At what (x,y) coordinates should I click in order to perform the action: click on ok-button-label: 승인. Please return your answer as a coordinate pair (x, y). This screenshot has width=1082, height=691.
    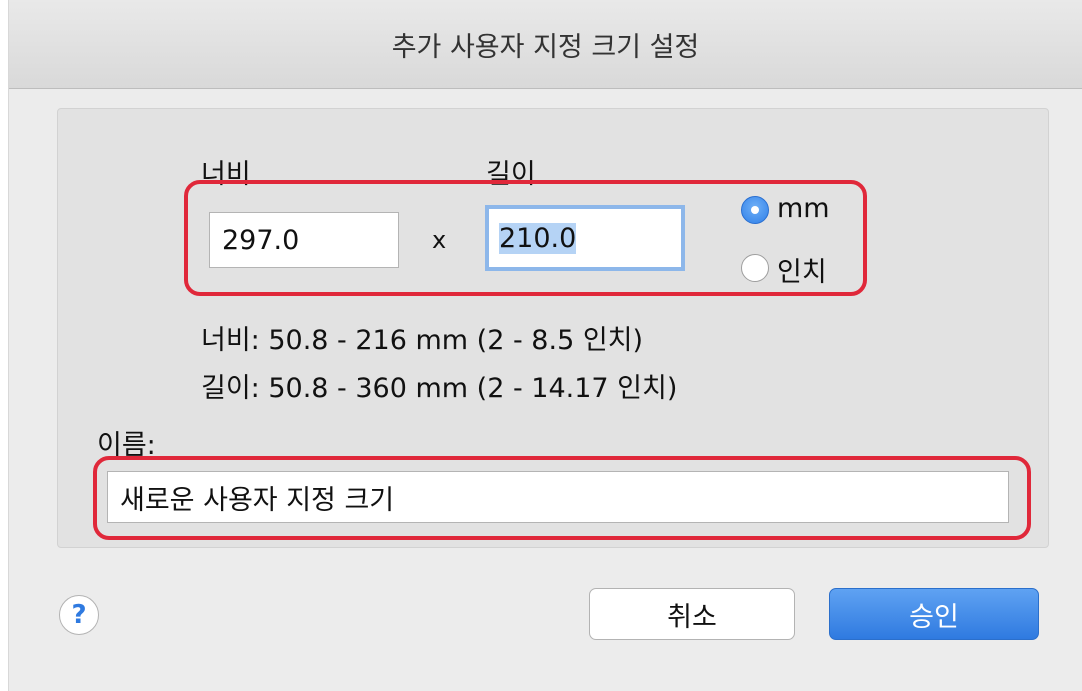
    Looking at the image, I should click on (934, 617).